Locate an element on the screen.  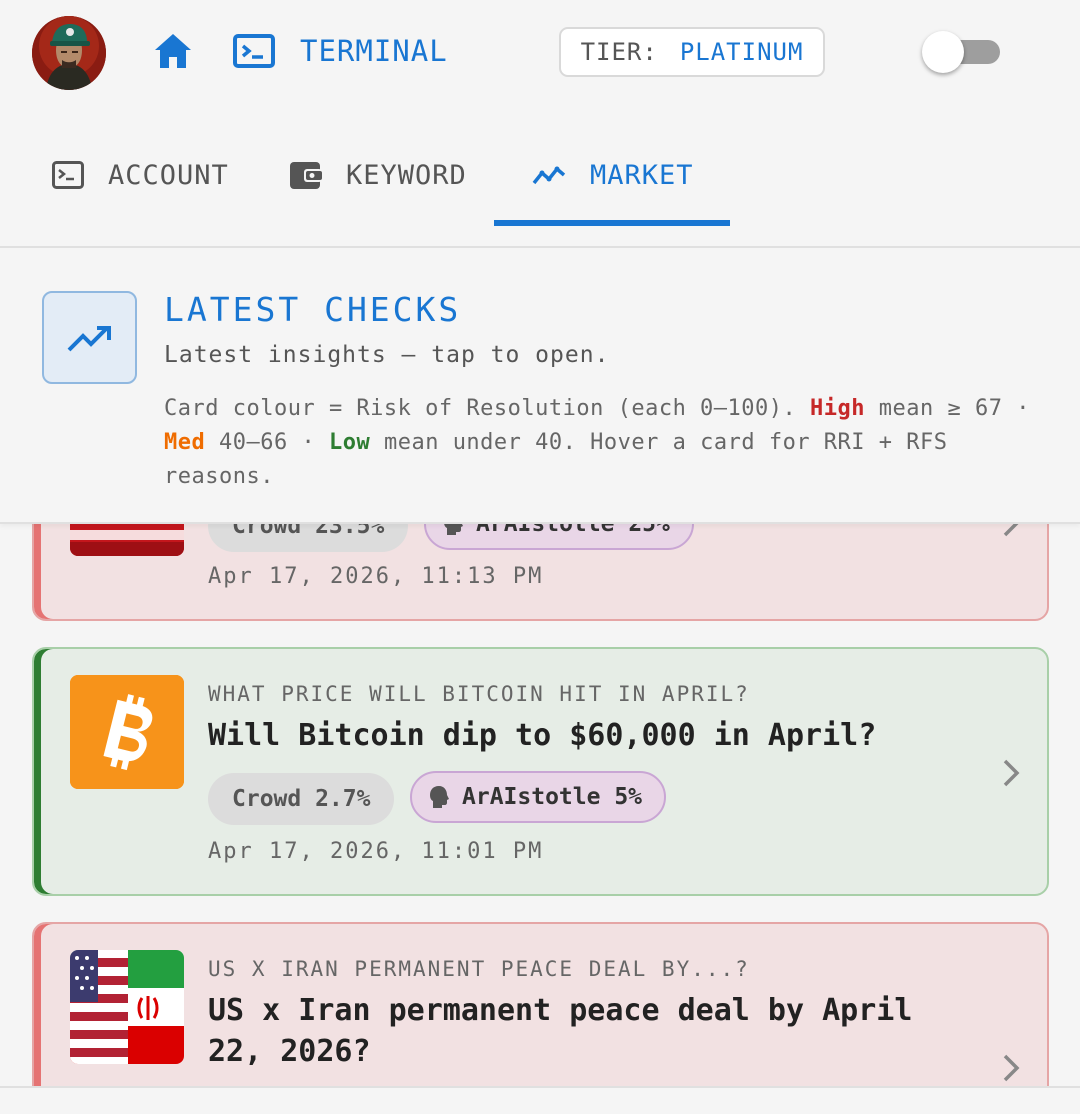
panel-subtitle: Latest insights — tap to open. is located at coordinates (387, 355).